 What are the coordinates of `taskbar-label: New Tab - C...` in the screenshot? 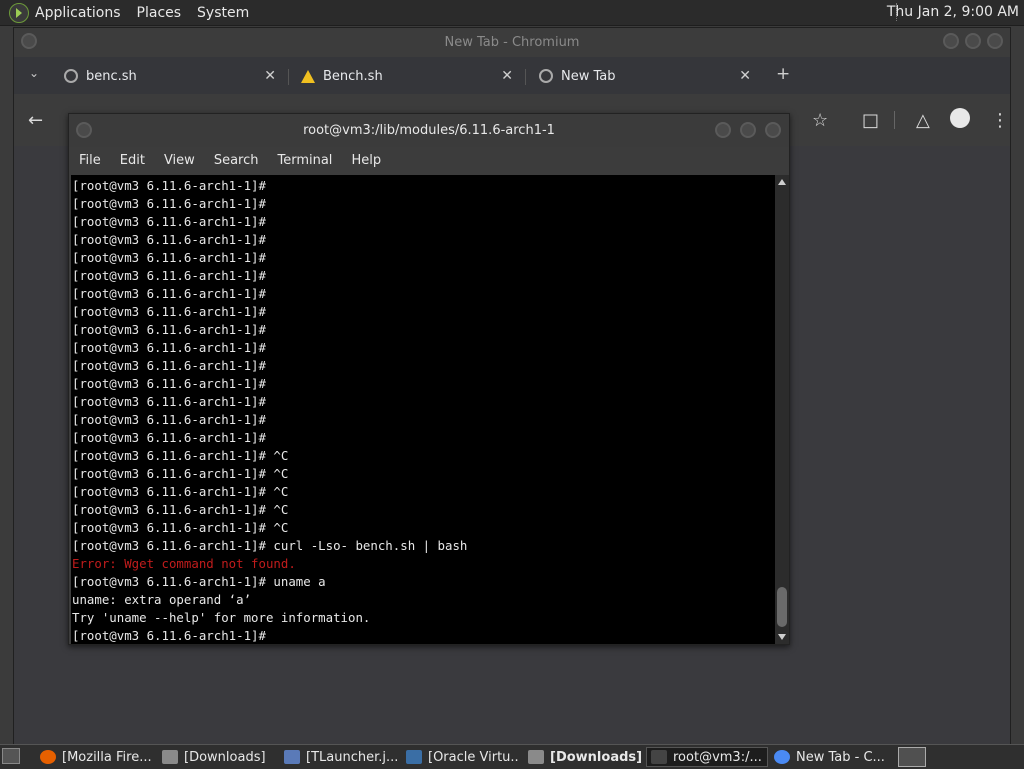 It's located at (840, 757).